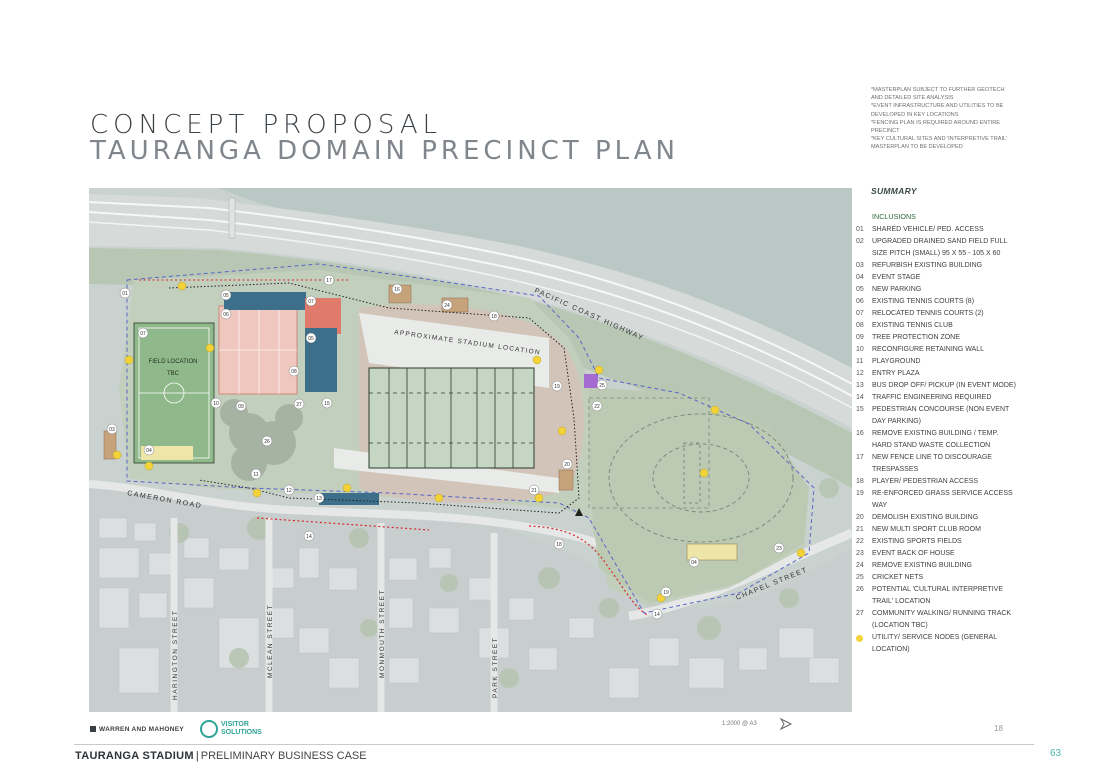 The height and width of the screenshot is (783, 1108). I want to click on svg-text: 03, so click(112, 430).